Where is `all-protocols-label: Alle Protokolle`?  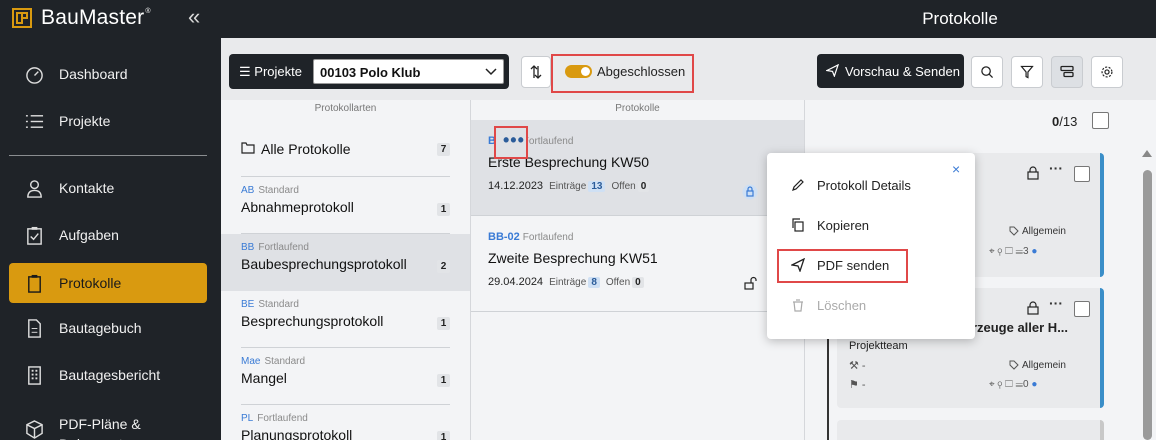
all-protocols-label: Alle Protokolle is located at coordinates (306, 149).